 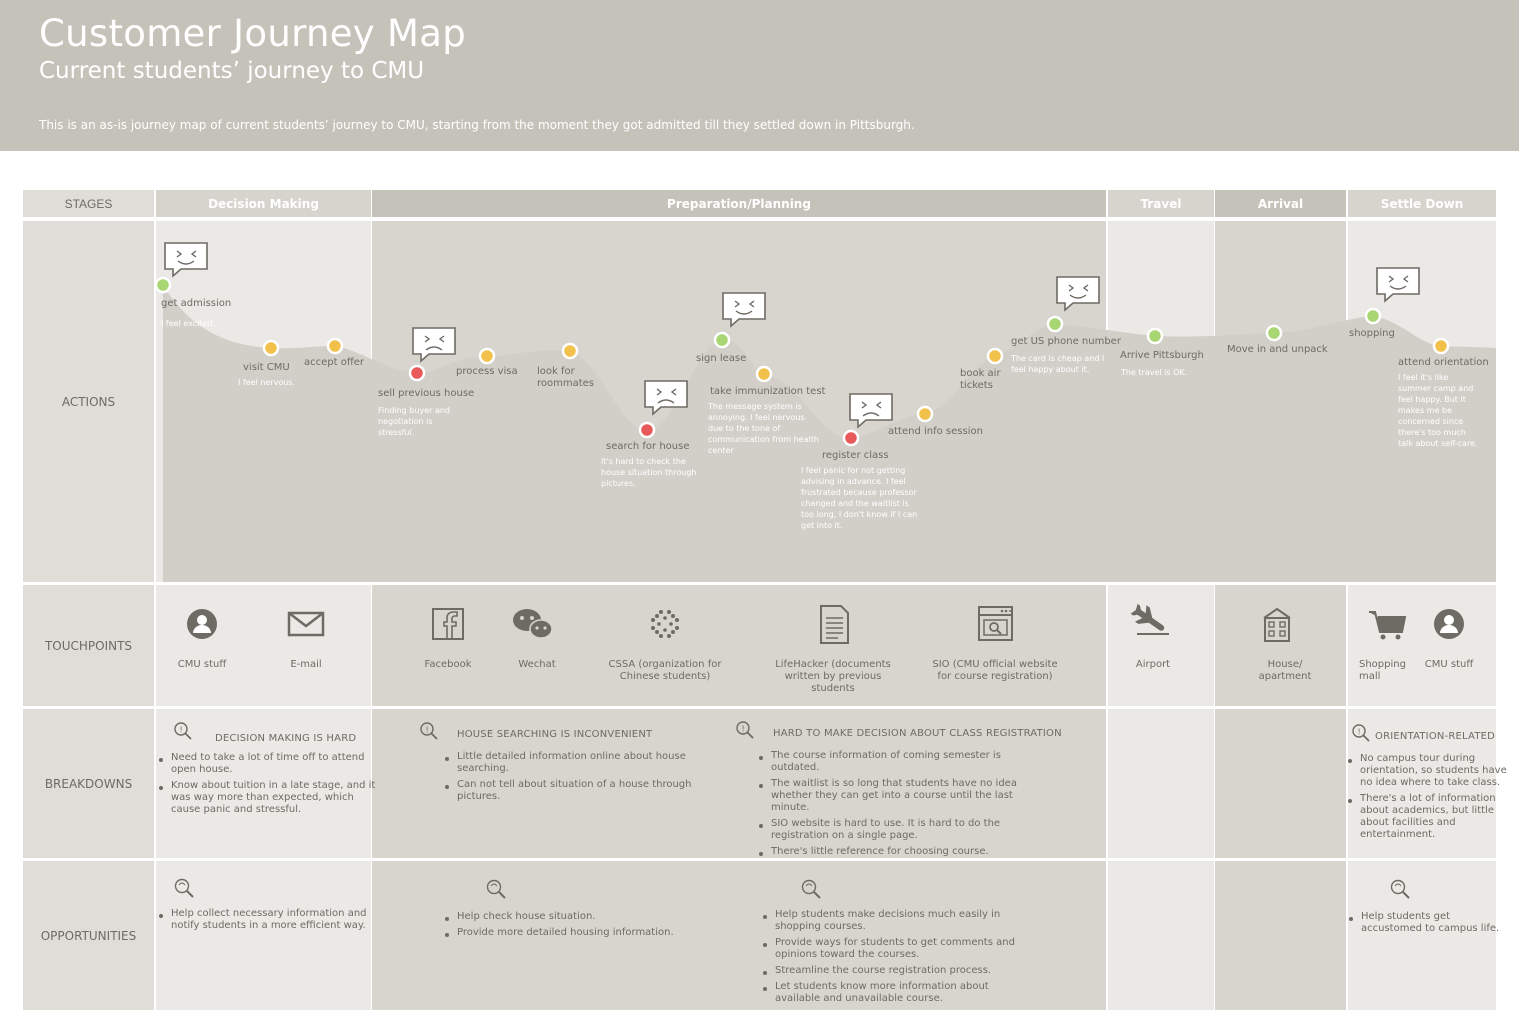 What do you see at coordinates (1382, 670) in the screenshot?
I see `touchpoint-label: Shopping mall` at bounding box center [1382, 670].